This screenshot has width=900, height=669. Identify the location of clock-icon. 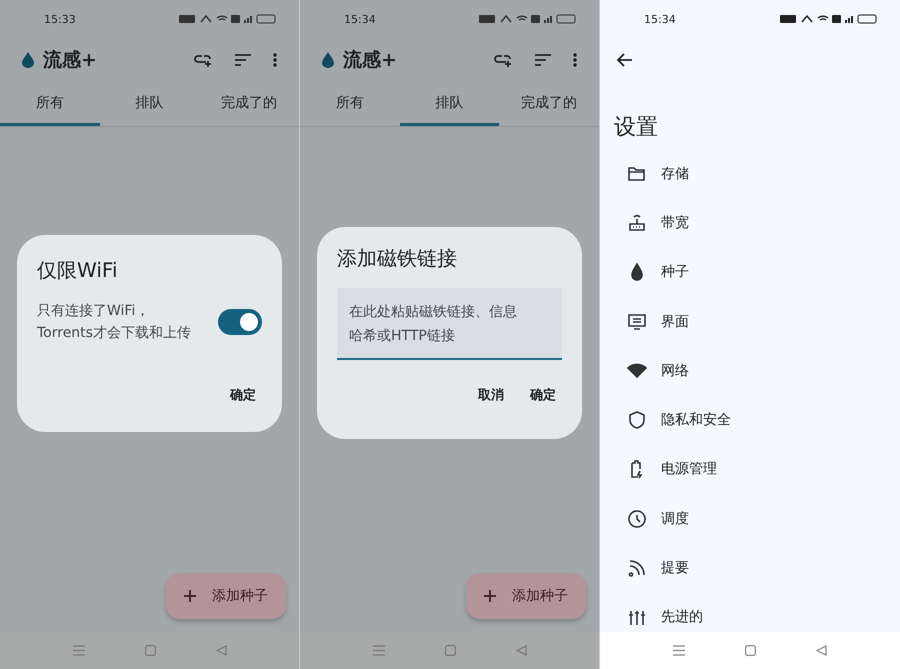
(637, 518).